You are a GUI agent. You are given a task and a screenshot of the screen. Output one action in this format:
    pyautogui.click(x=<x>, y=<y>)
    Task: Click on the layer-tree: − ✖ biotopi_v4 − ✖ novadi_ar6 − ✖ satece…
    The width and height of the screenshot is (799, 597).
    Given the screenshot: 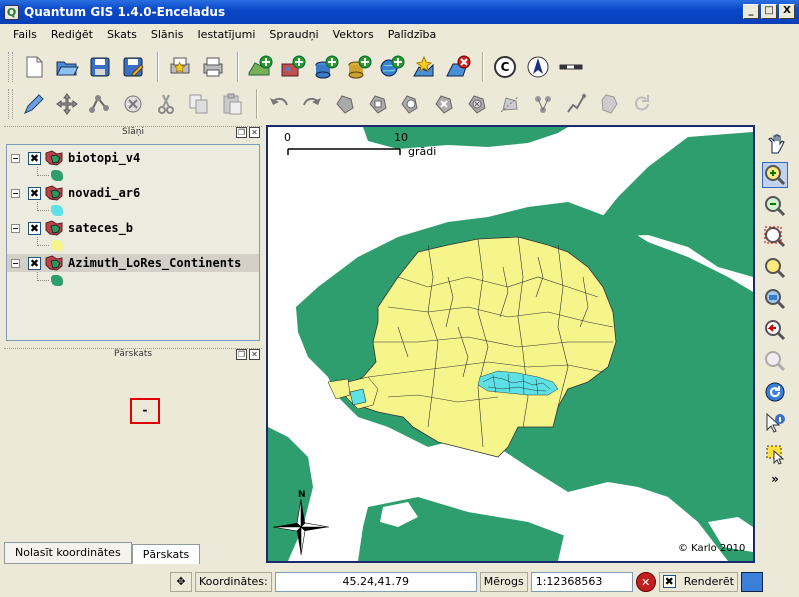 What is the action you would take?
    pyautogui.click(x=133, y=242)
    